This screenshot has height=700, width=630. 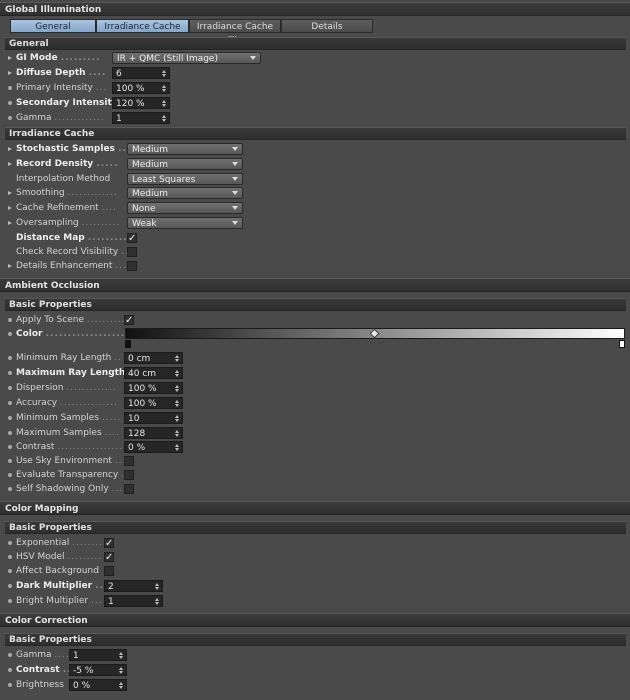 I want to click on interpolation-method-value: Least Squares, so click(x=164, y=180).